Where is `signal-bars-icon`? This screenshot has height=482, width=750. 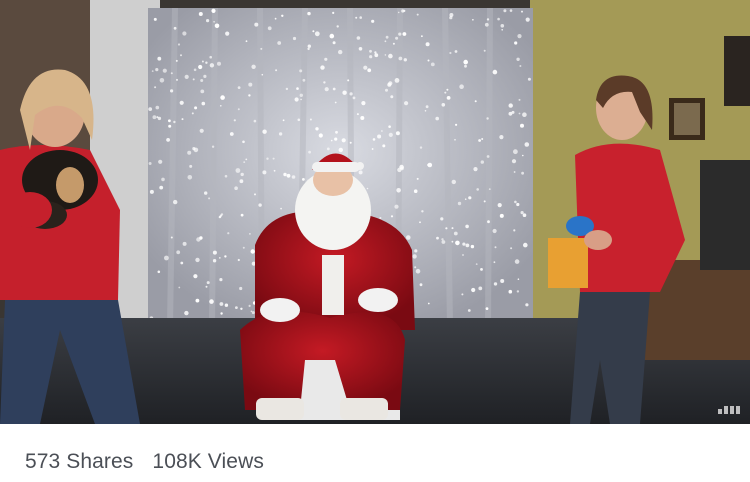 signal-bars-icon is located at coordinates (729, 410).